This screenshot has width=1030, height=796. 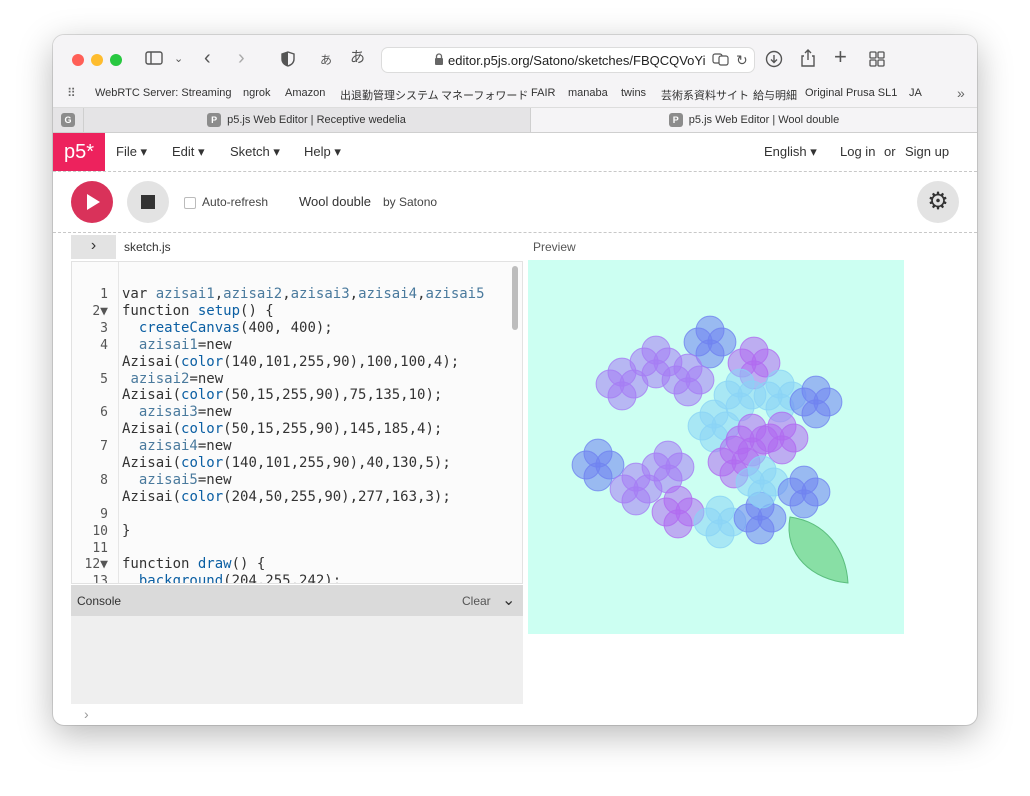 What do you see at coordinates (335, 201) in the screenshot?
I see `sketch-name: Wool double` at bounding box center [335, 201].